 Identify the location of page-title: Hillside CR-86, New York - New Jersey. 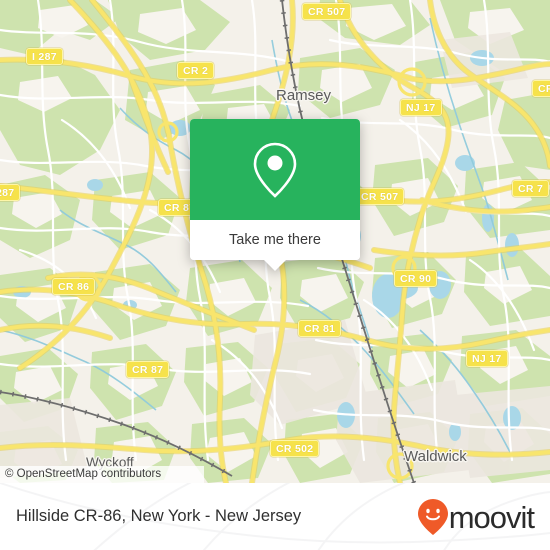
(158, 516).